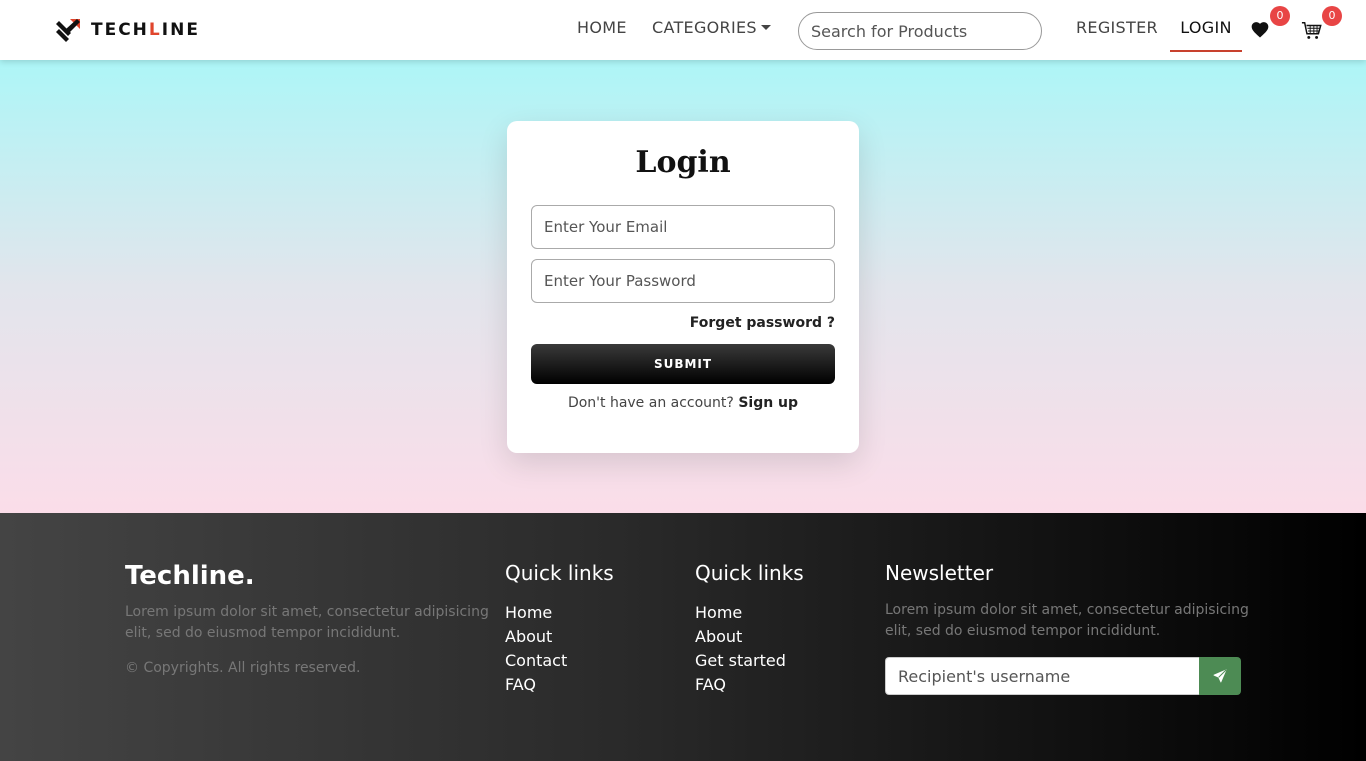 This screenshot has width=1366, height=761. Describe the element at coordinates (762, 323) in the screenshot. I see `forgot-password-link: Forget password ?` at that location.